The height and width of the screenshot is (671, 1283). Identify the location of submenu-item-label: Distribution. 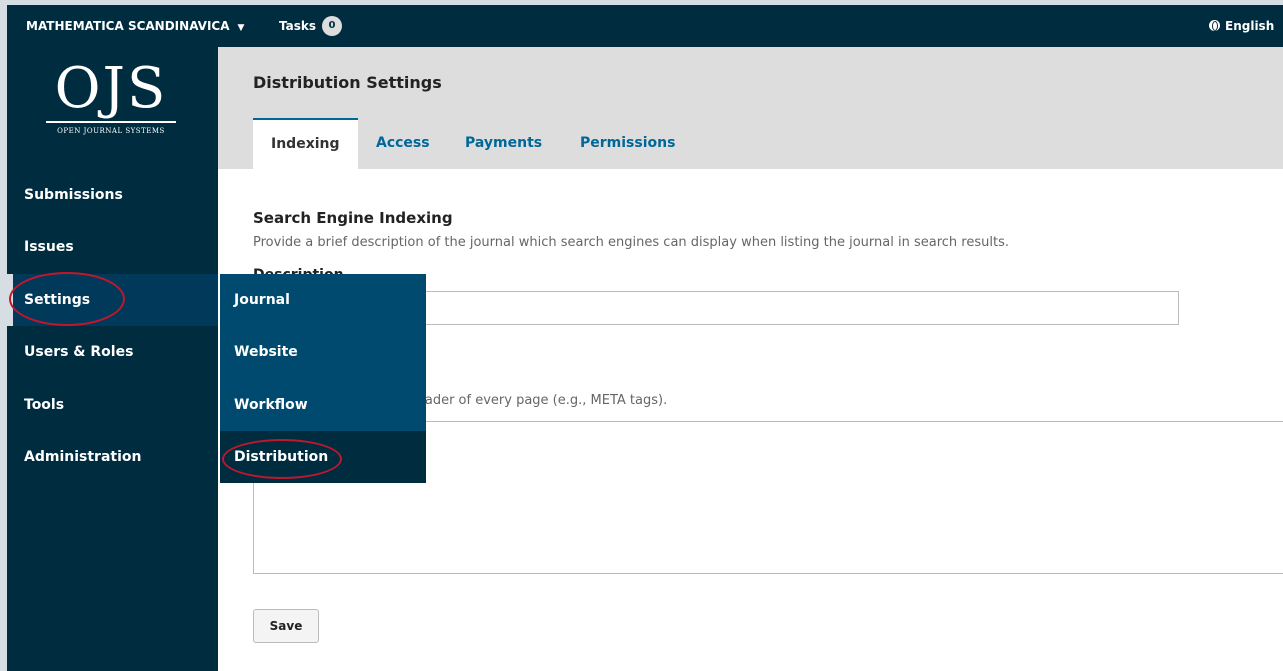
(281, 457).